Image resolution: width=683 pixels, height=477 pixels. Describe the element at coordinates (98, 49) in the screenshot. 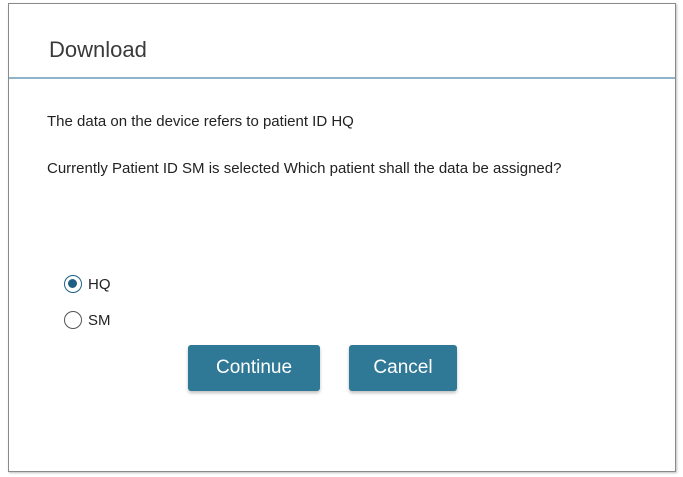

I see `dialog-title: Download` at that location.